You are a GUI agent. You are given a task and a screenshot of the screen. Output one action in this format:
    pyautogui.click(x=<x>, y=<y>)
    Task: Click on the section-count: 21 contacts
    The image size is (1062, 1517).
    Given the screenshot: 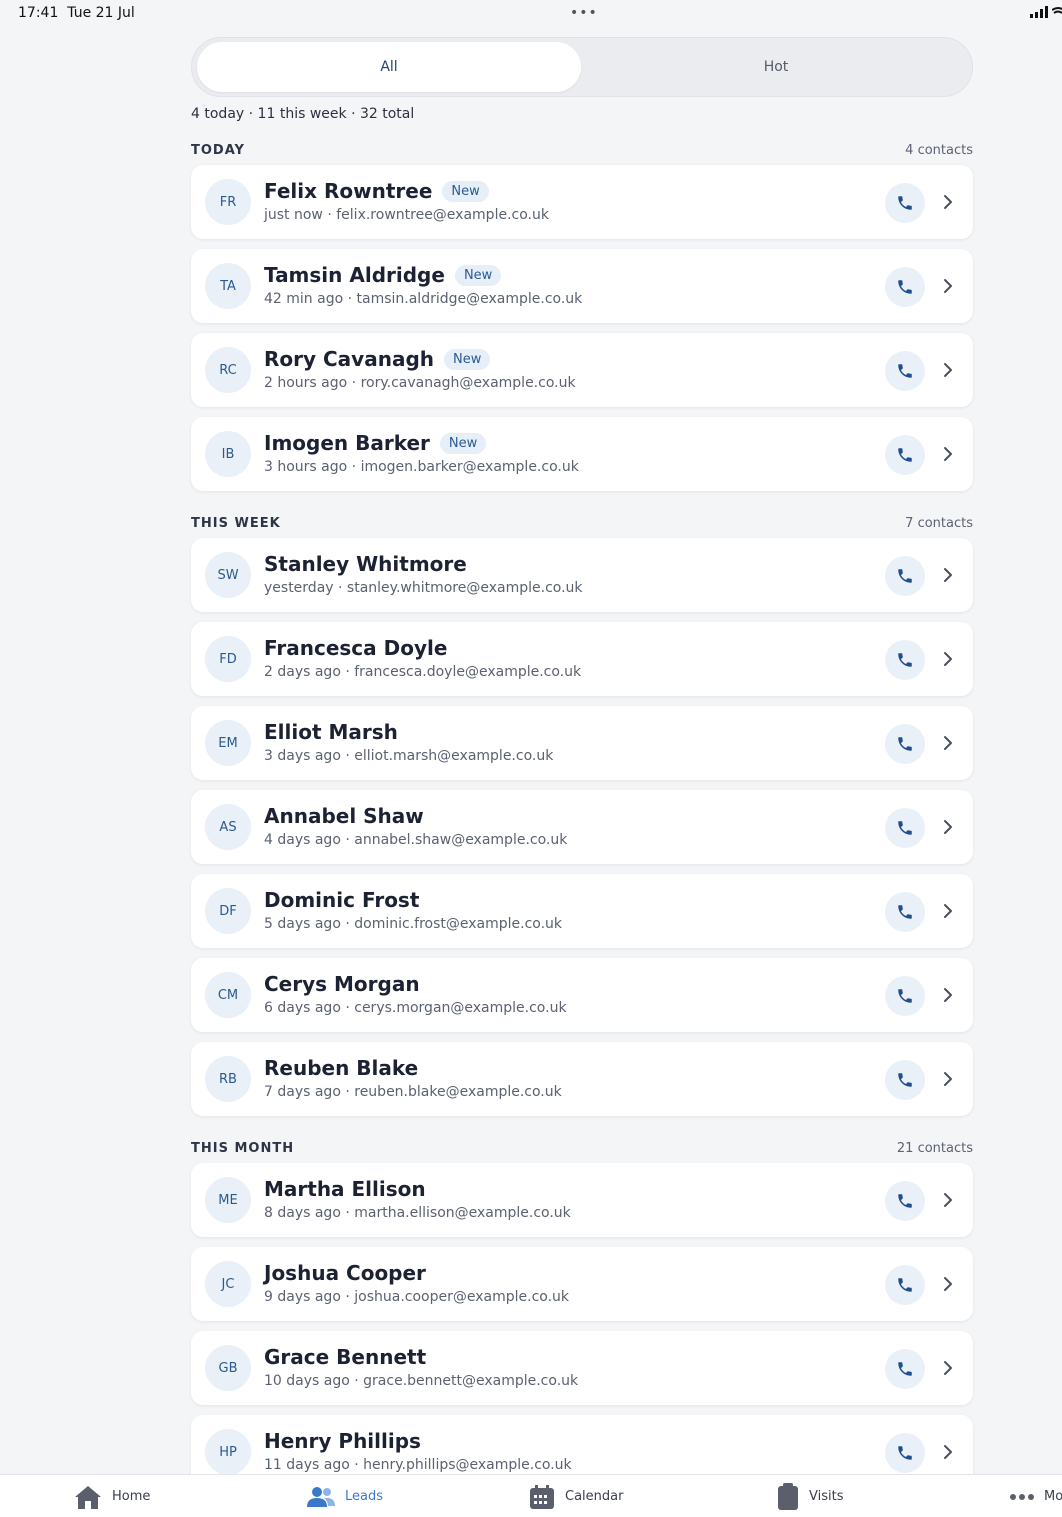 What is the action you would take?
    pyautogui.click(x=934, y=1148)
    